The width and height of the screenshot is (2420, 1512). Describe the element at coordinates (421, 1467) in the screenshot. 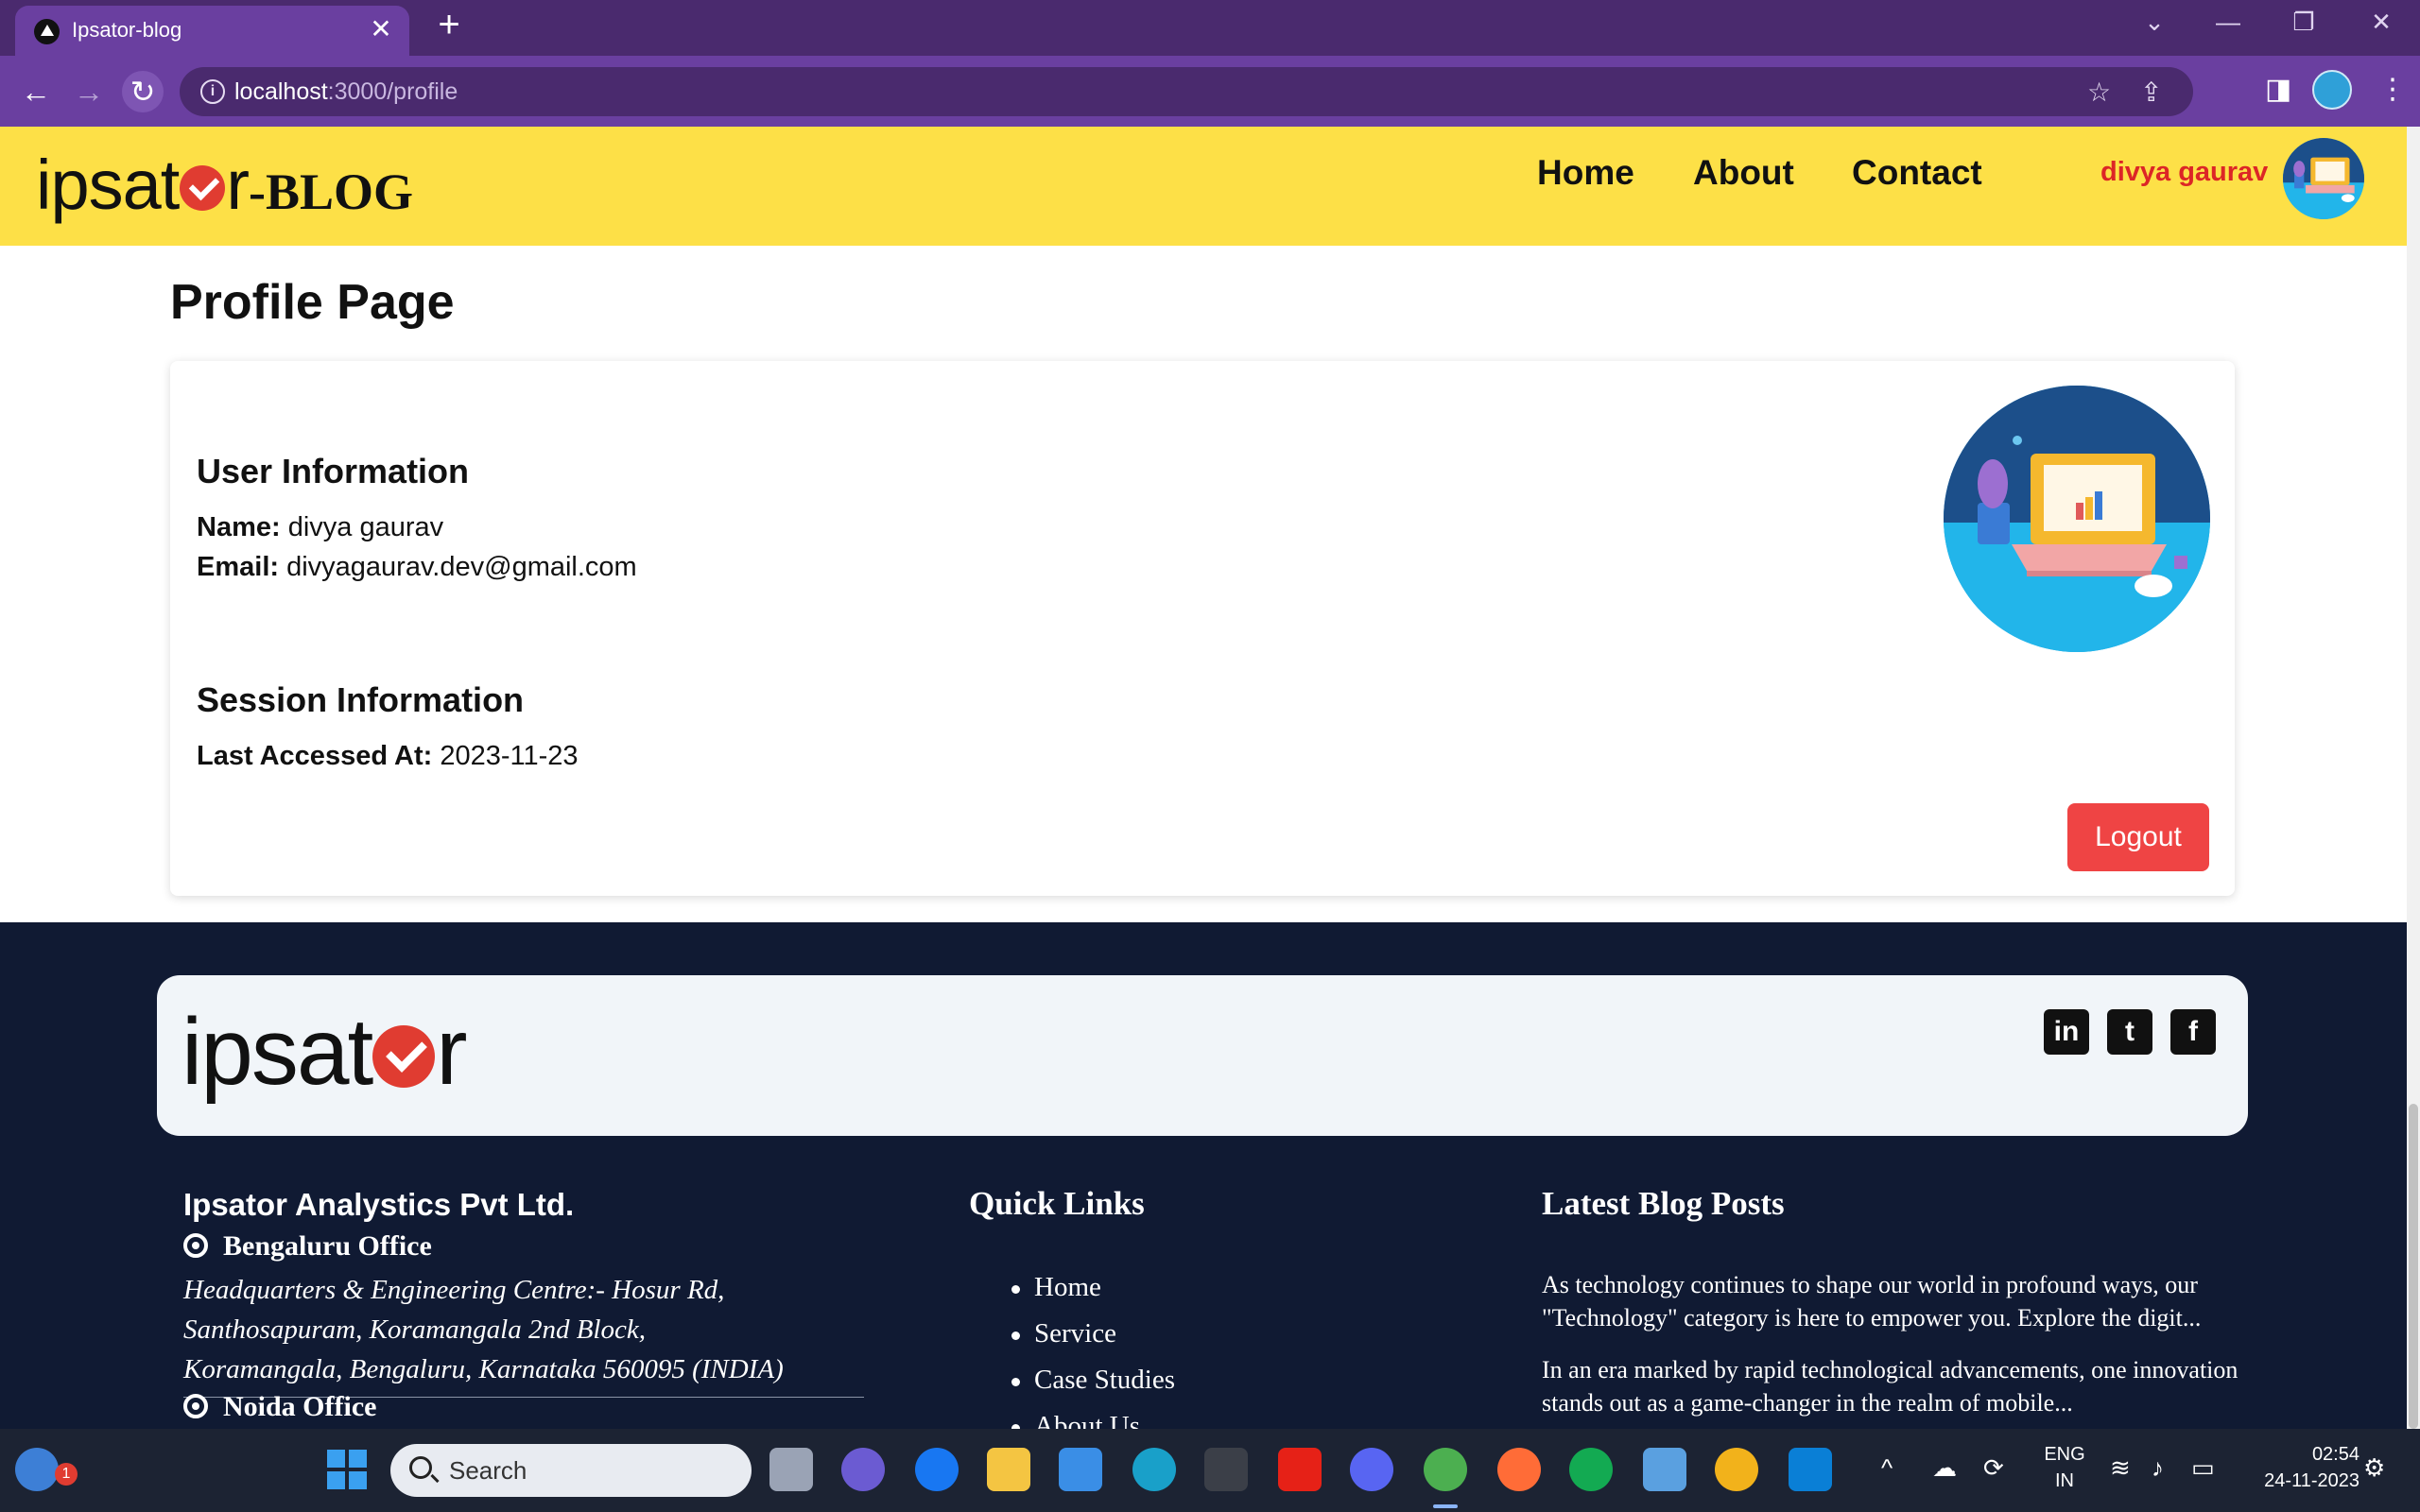

I see `search-icon` at that location.